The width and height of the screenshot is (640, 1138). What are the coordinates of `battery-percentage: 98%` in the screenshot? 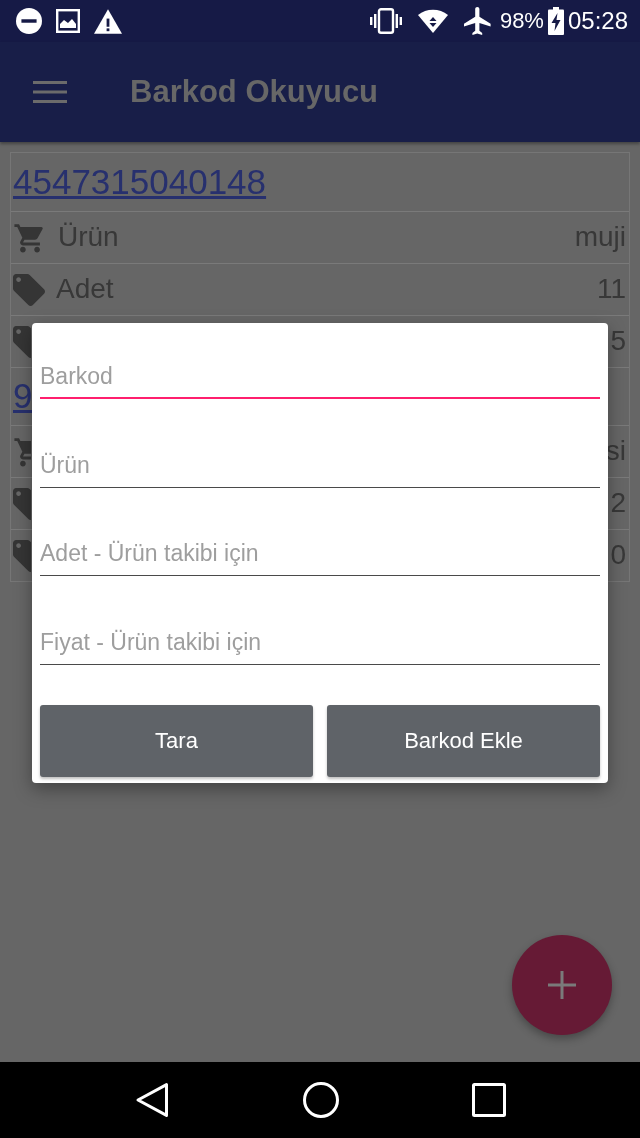 It's located at (521, 21).